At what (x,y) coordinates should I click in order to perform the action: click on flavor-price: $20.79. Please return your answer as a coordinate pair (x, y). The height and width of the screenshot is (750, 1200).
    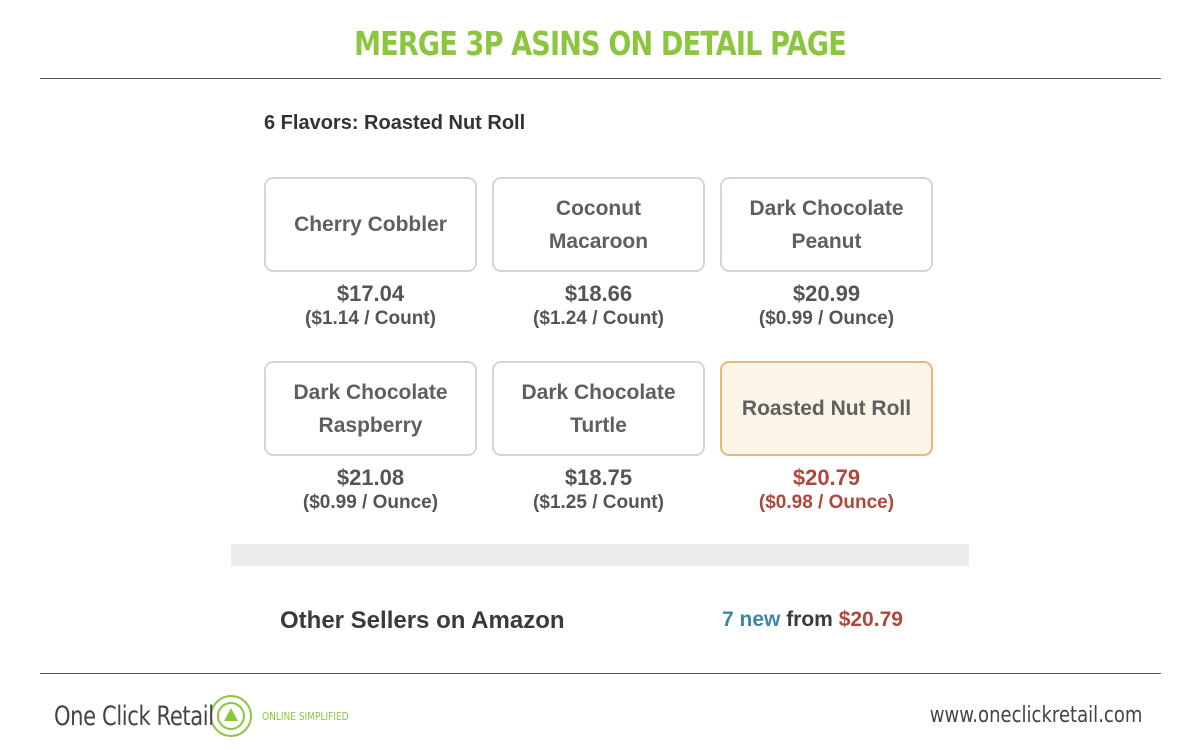
    Looking at the image, I should click on (826, 477).